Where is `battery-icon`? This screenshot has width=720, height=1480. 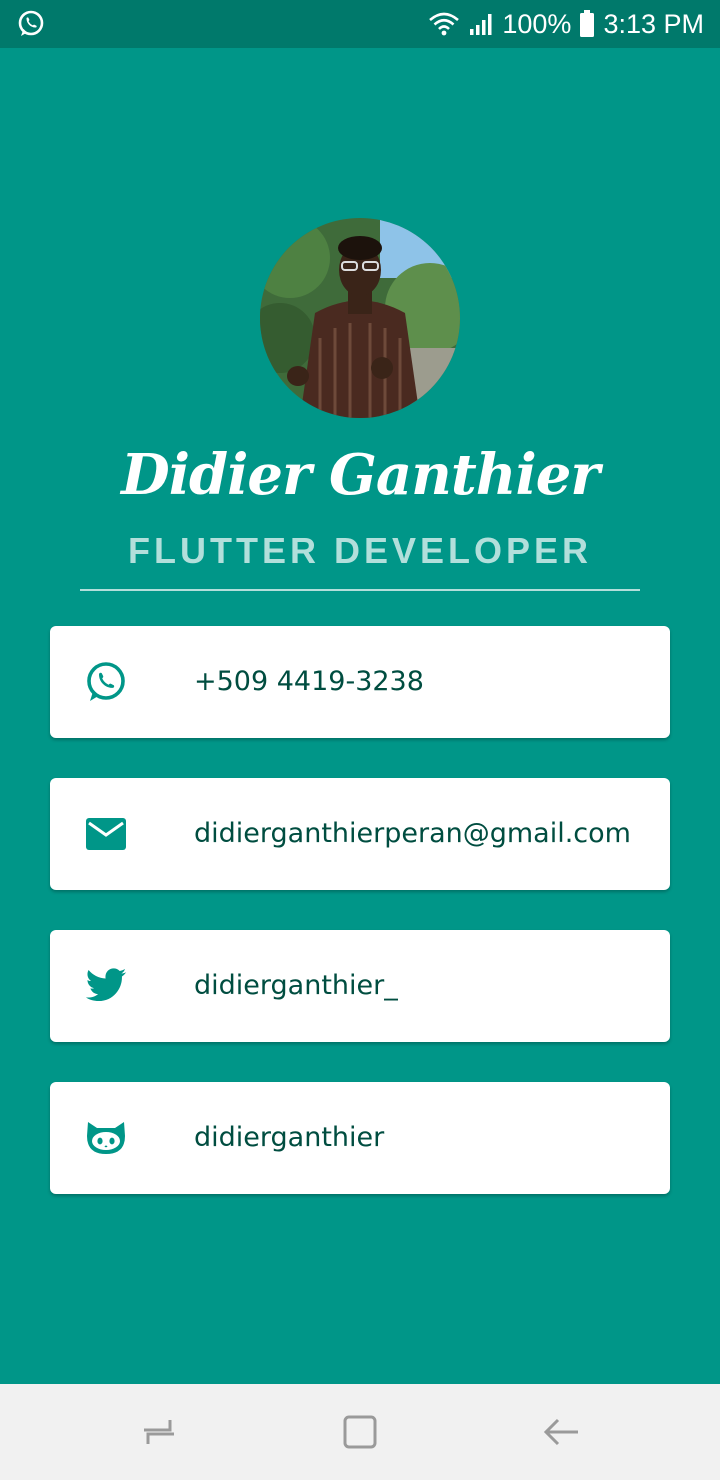 battery-icon is located at coordinates (587, 24).